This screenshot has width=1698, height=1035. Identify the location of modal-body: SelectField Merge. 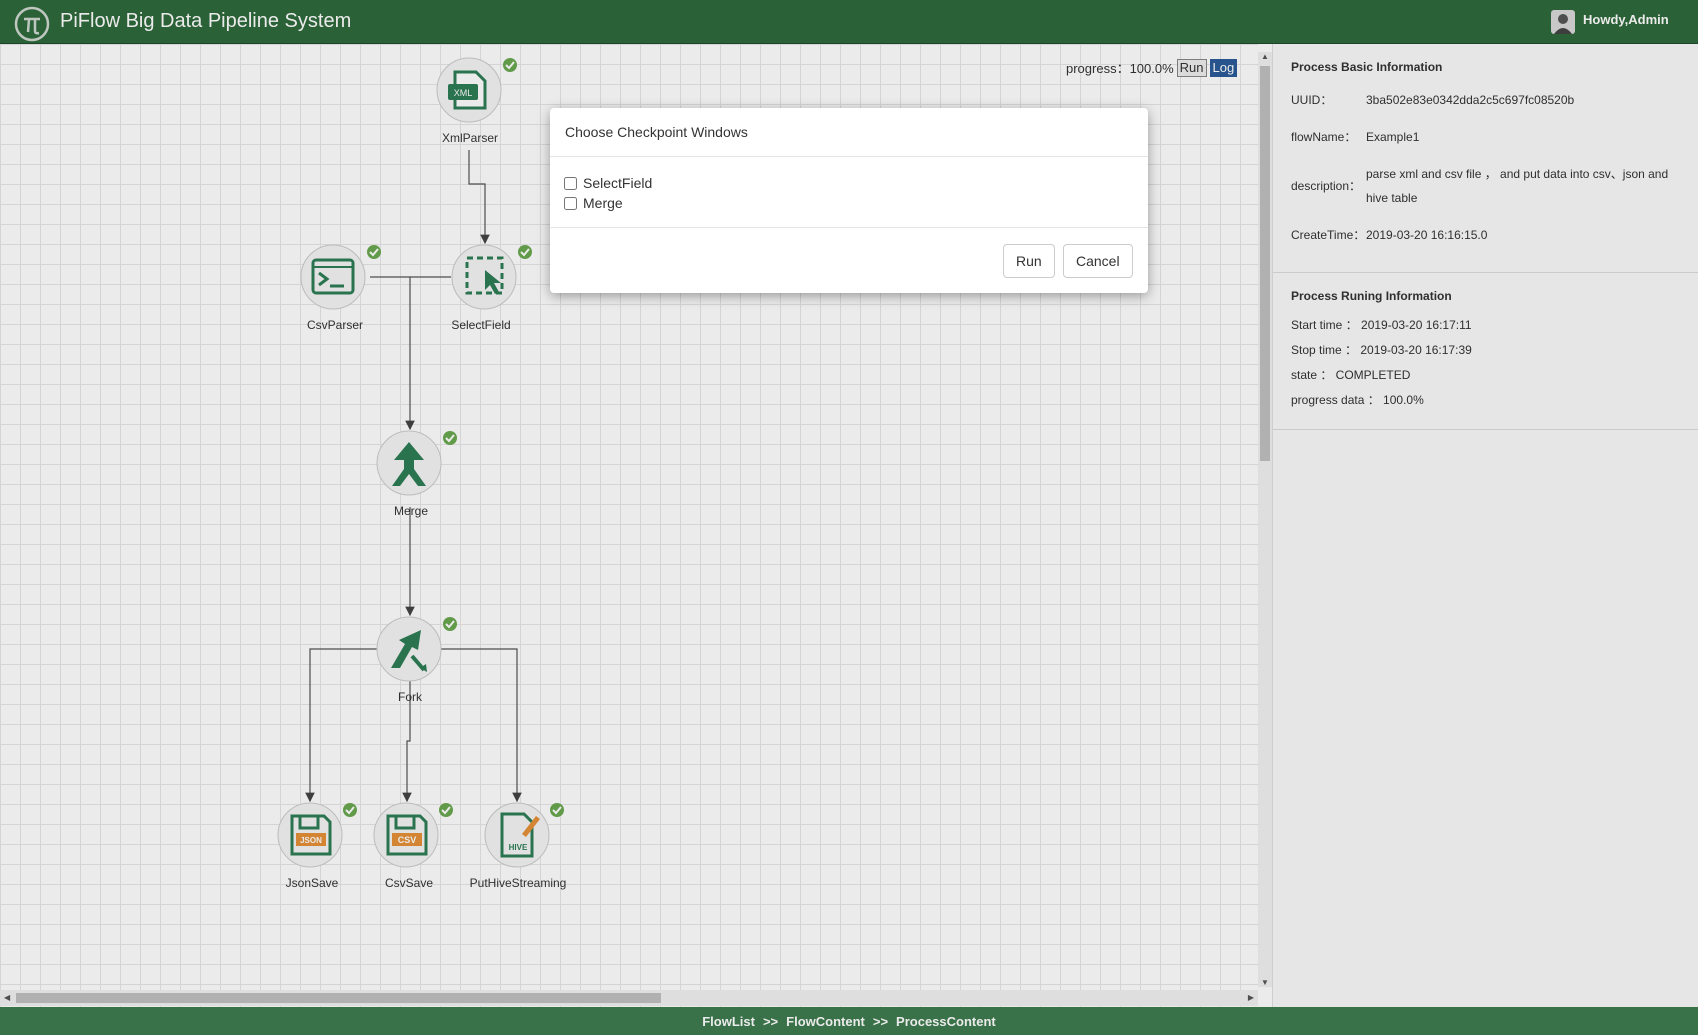
(849, 192).